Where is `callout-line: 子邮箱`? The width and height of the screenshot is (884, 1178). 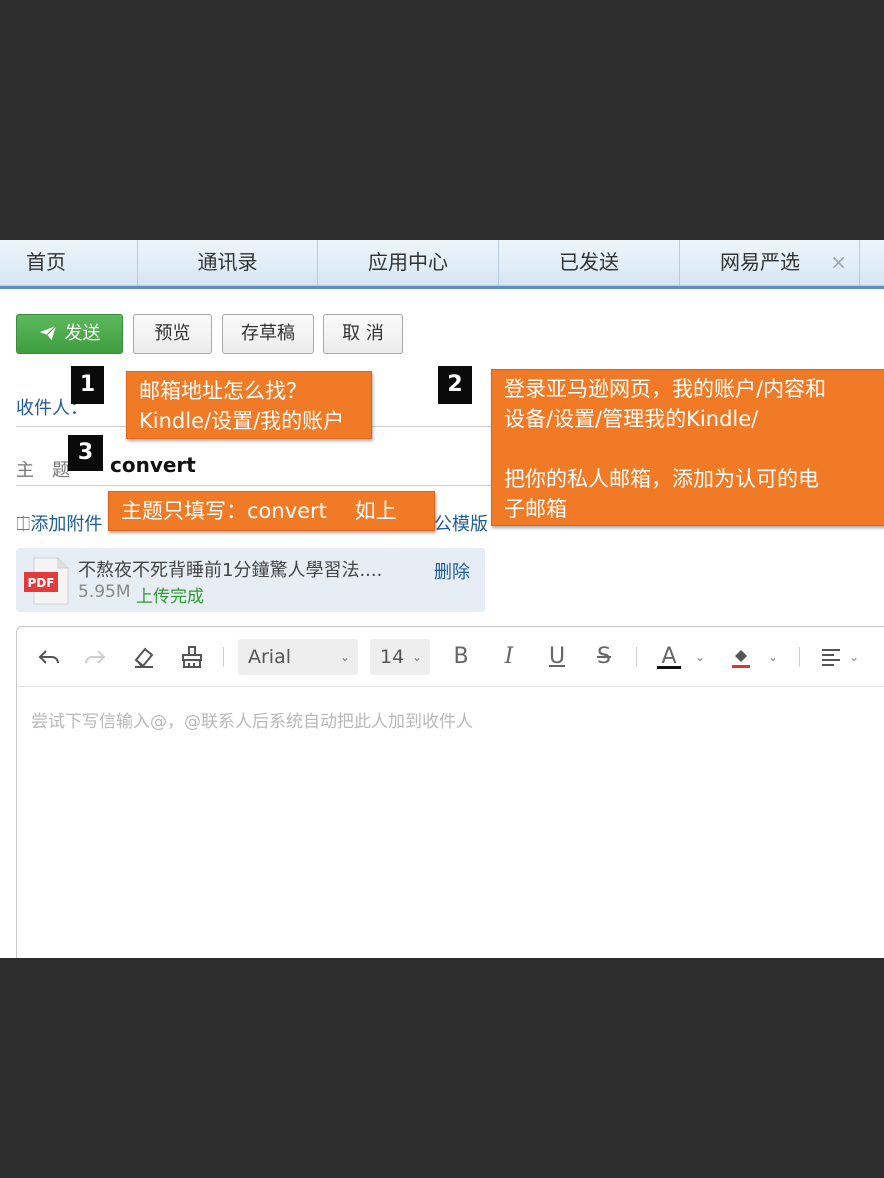 callout-line: 子邮箱 is located at coordinates (535, 509).